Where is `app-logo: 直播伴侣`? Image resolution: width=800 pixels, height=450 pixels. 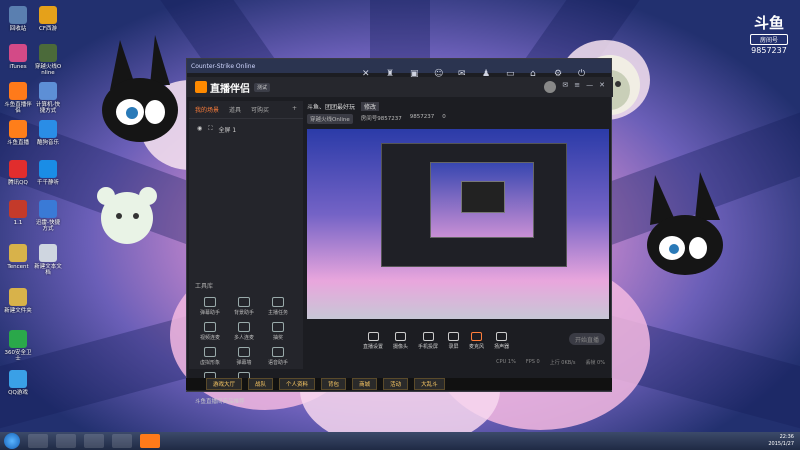 app-logo: 直播伴侣 is located at coordinates (222, 87).